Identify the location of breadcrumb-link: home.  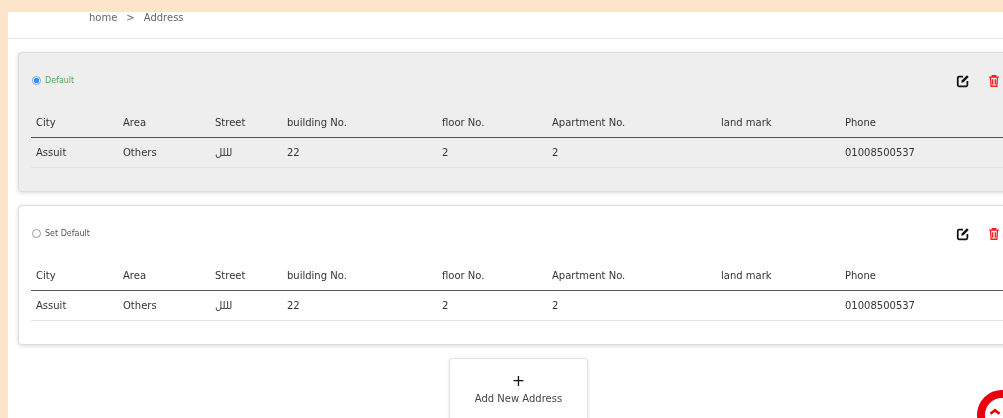
(103, 18).